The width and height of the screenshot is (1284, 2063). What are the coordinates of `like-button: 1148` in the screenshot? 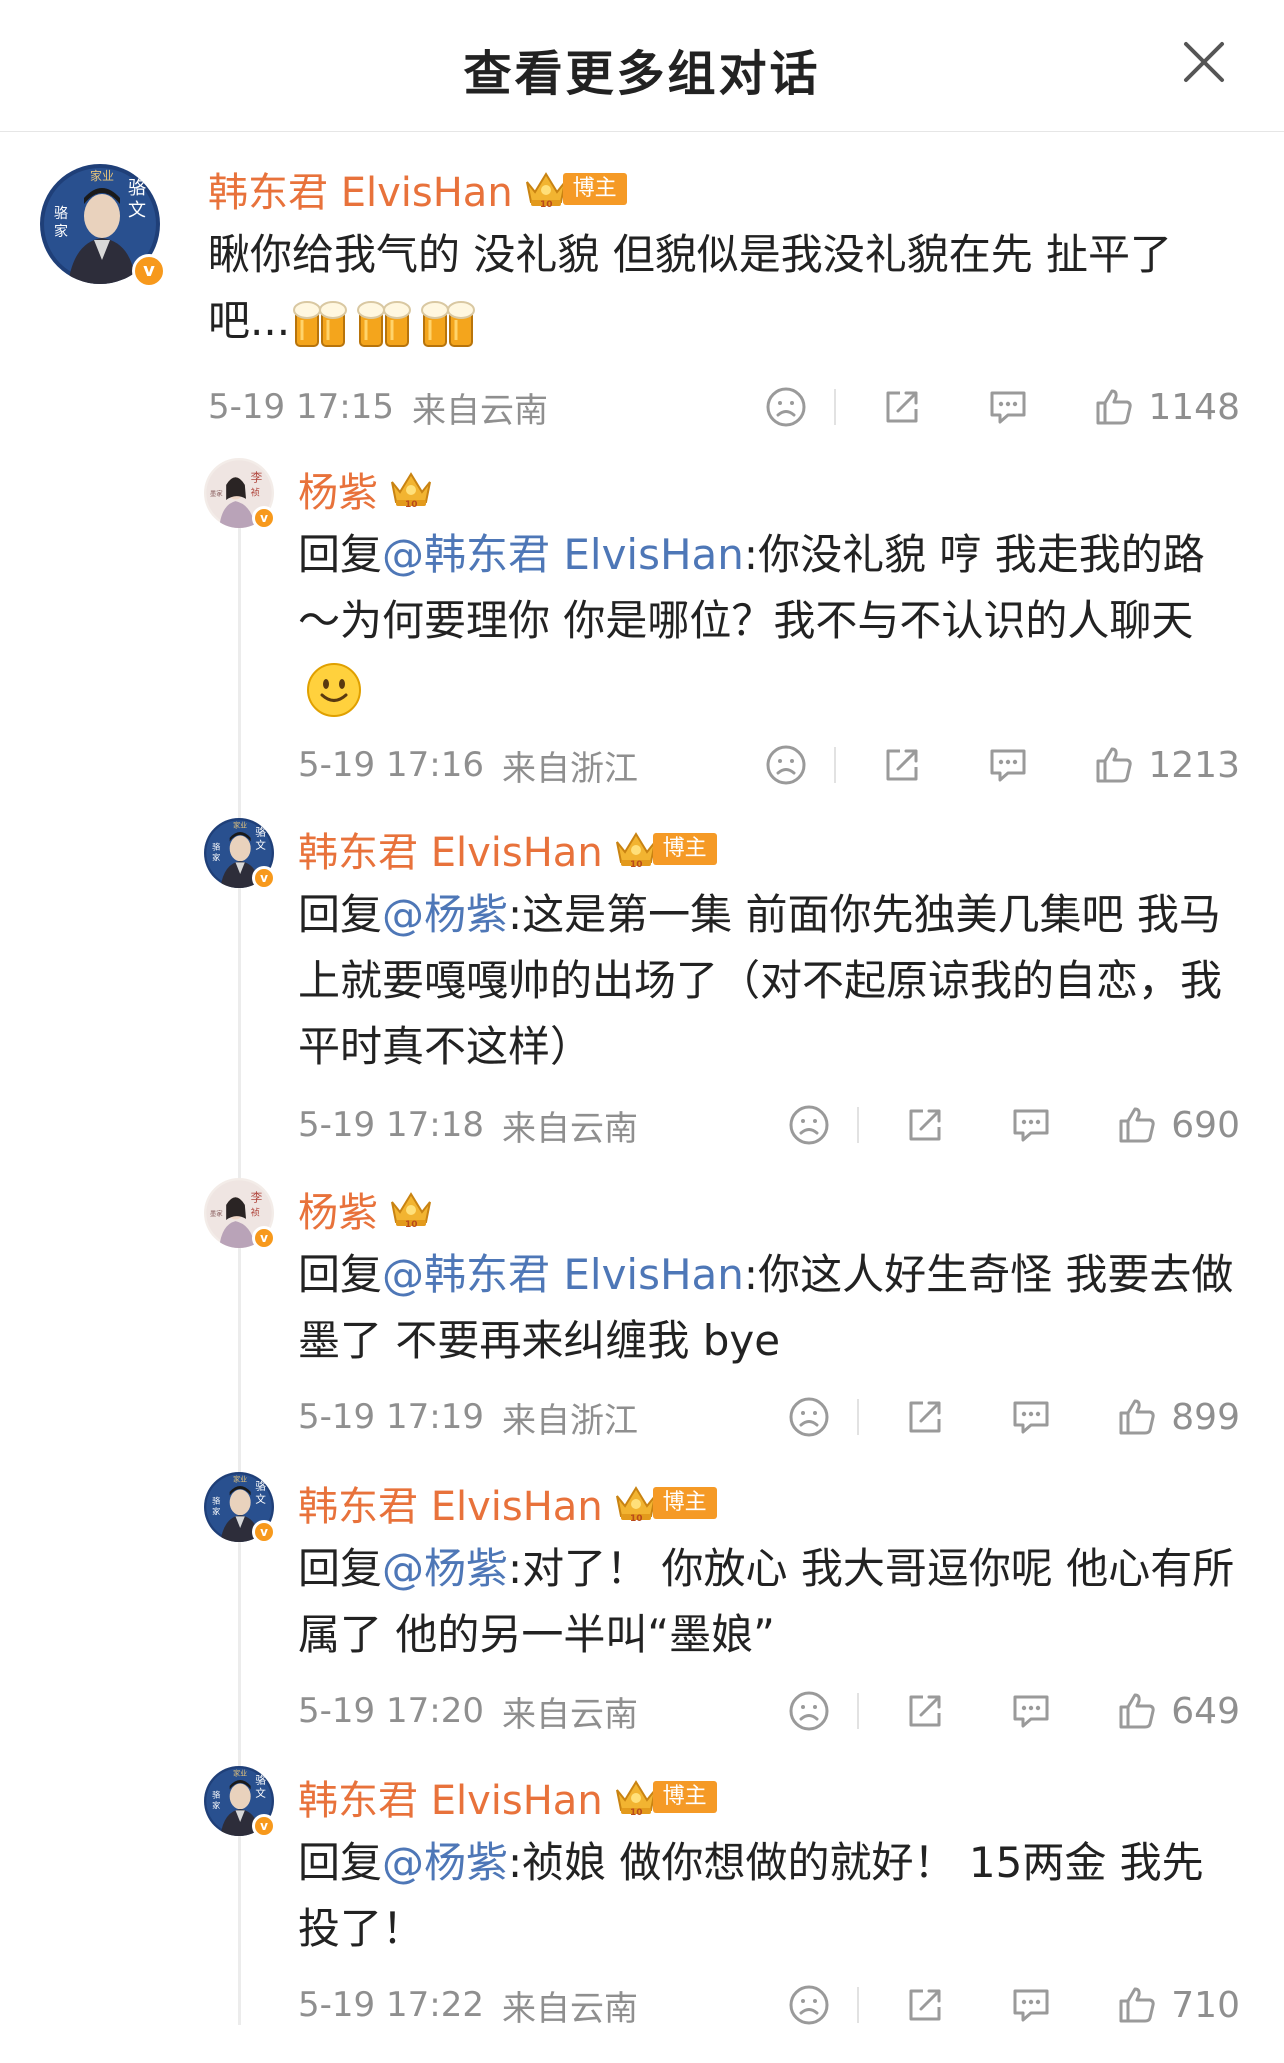 It's located at (1166, 407).